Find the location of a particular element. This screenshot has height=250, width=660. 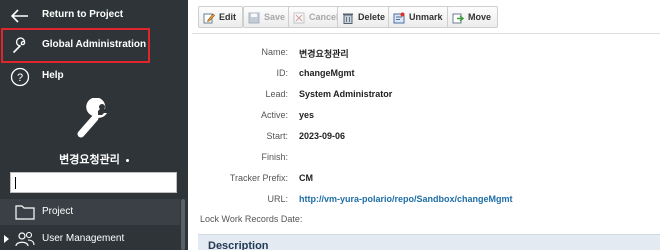

global-administration-label: Global Administration is located at coordinates (94, 44).